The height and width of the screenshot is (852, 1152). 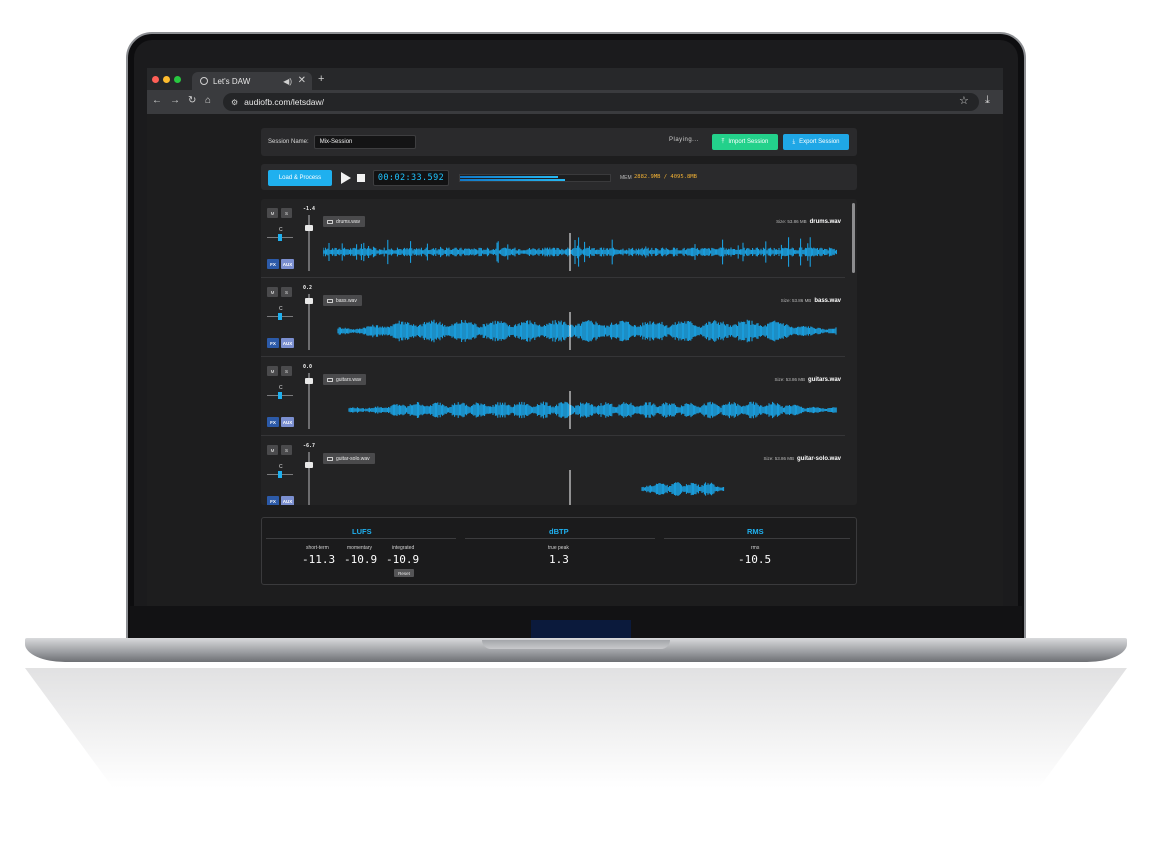 I want to click on forward-icon: →, so click(x=175, y=100).